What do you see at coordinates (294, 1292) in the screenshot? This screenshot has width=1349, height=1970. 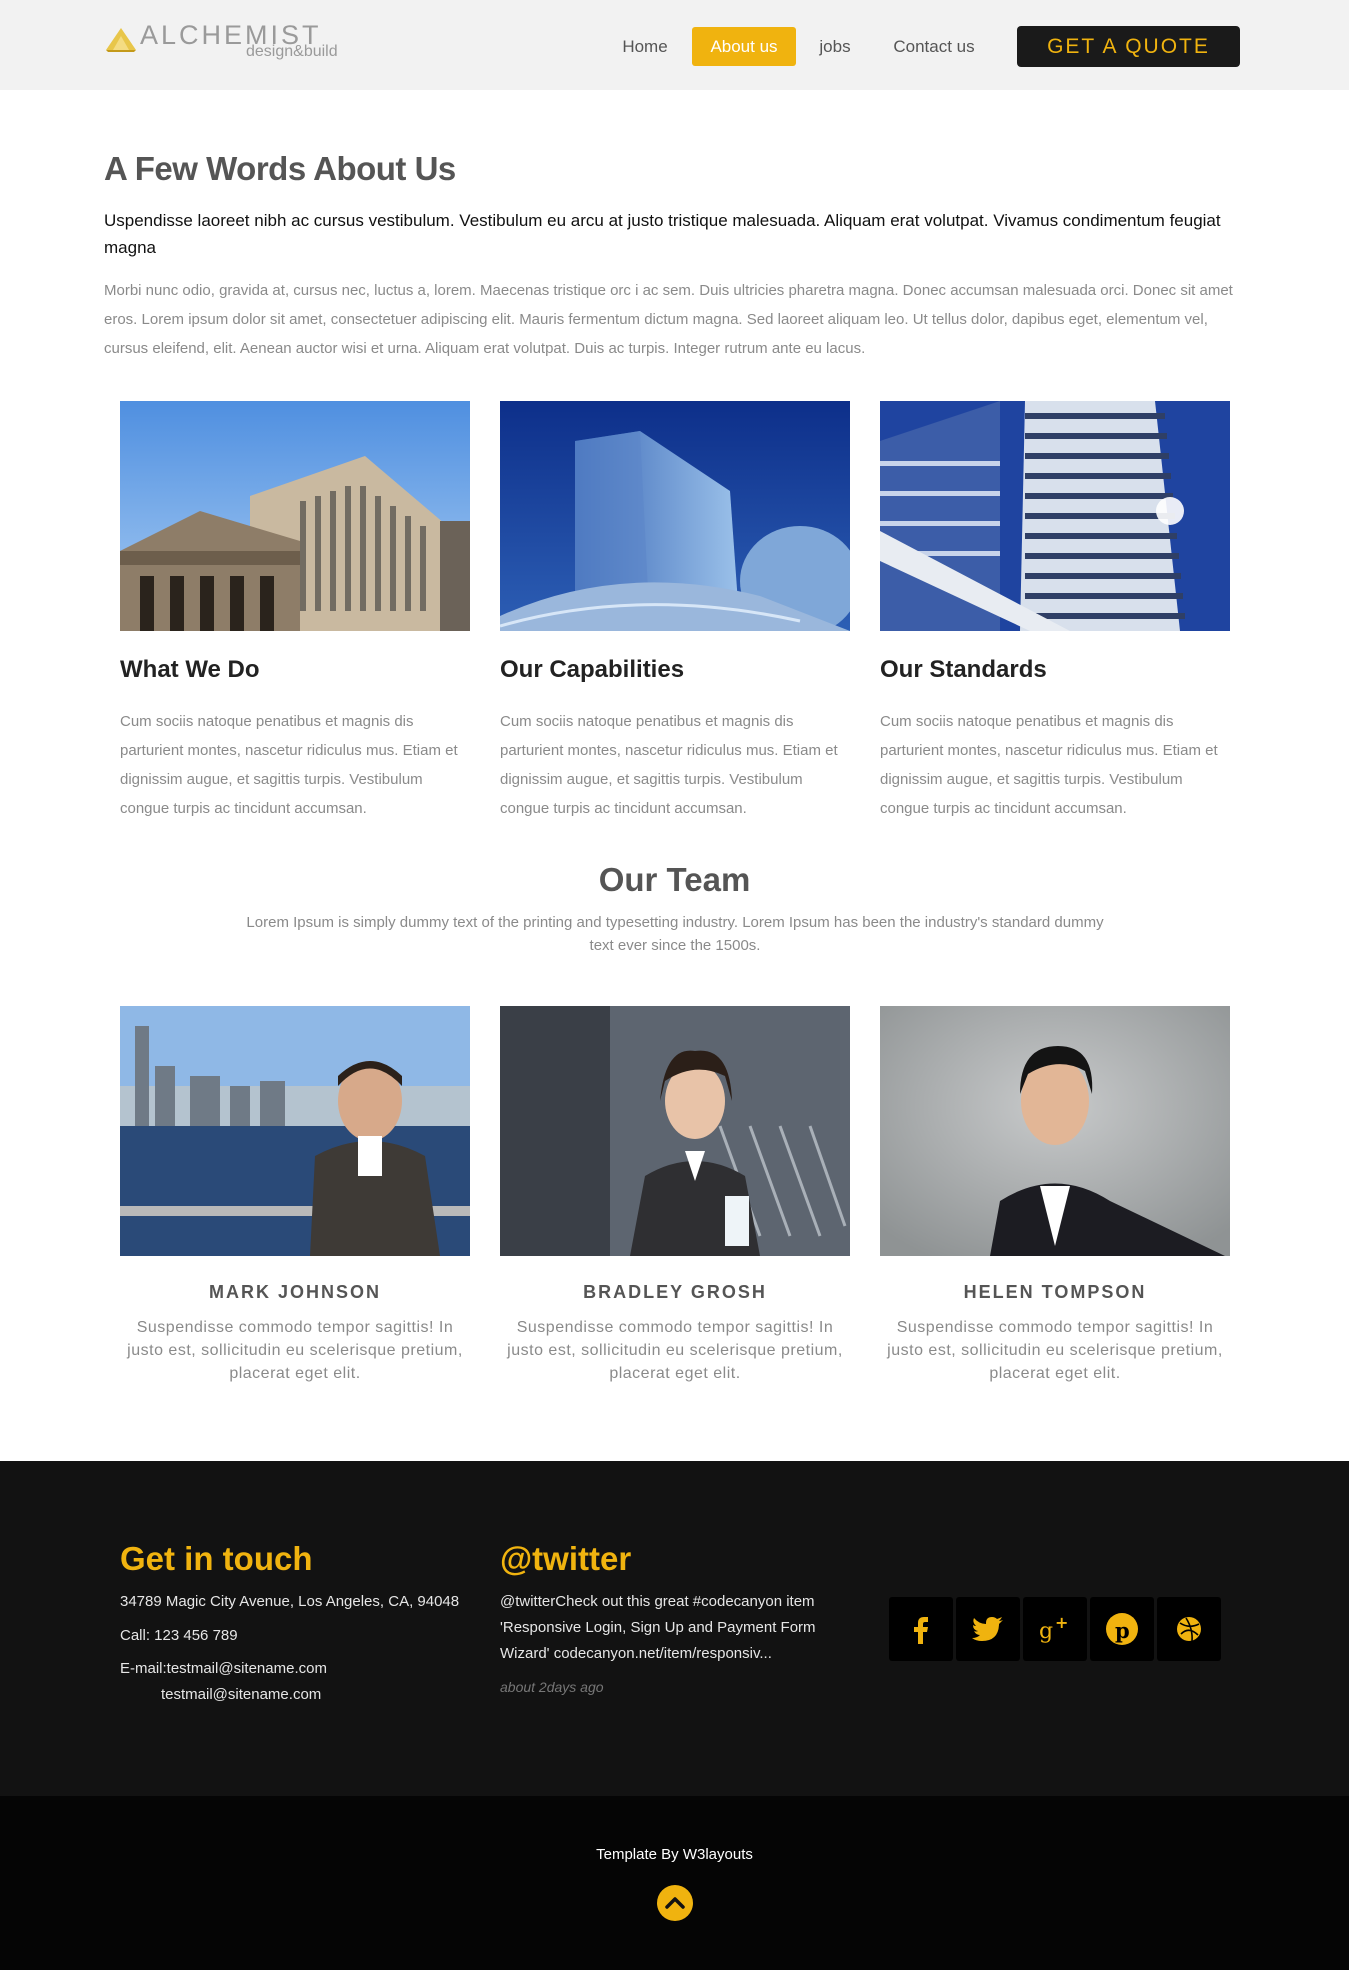 I see `member-name: MARK JOHNSON` at bounding box center [294, 1292].